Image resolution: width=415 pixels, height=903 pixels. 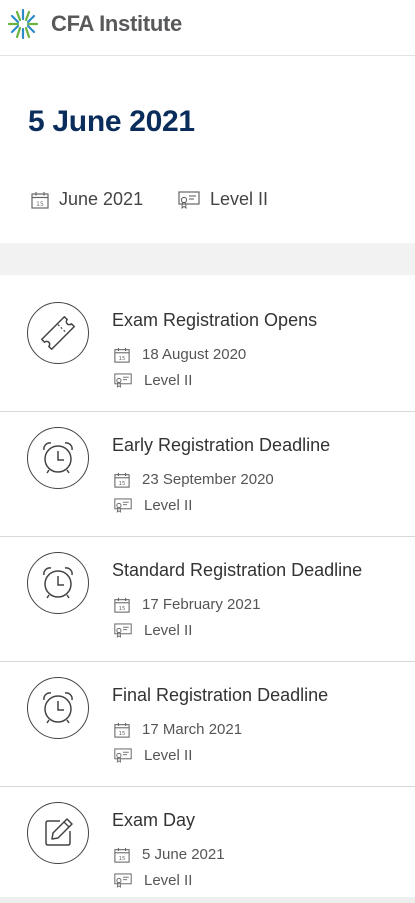 What do you see at coordinates (207, 900) in the screenshot?
I see `footer-divider` at bounding box center [207, 900].